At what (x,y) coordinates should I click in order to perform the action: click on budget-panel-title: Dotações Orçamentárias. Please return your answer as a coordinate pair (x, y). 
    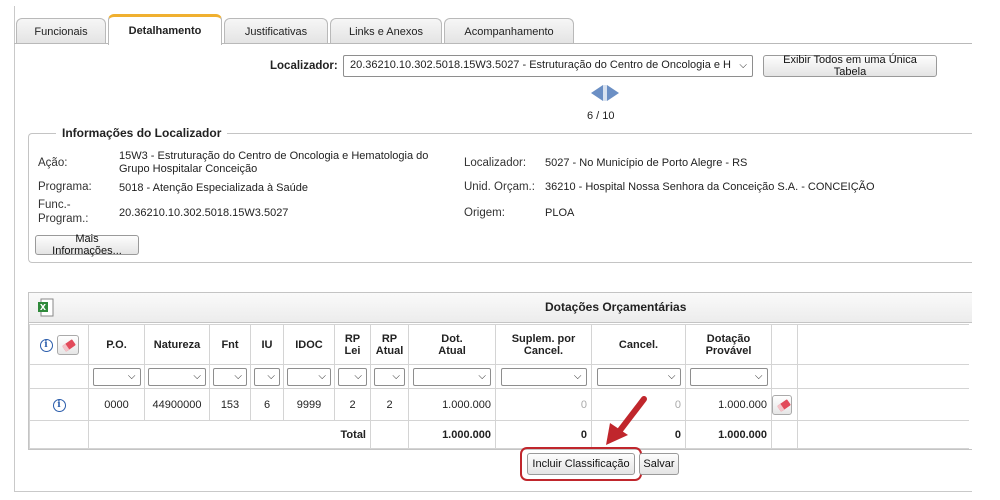
    Looking at the image, I should click on (616, 307).